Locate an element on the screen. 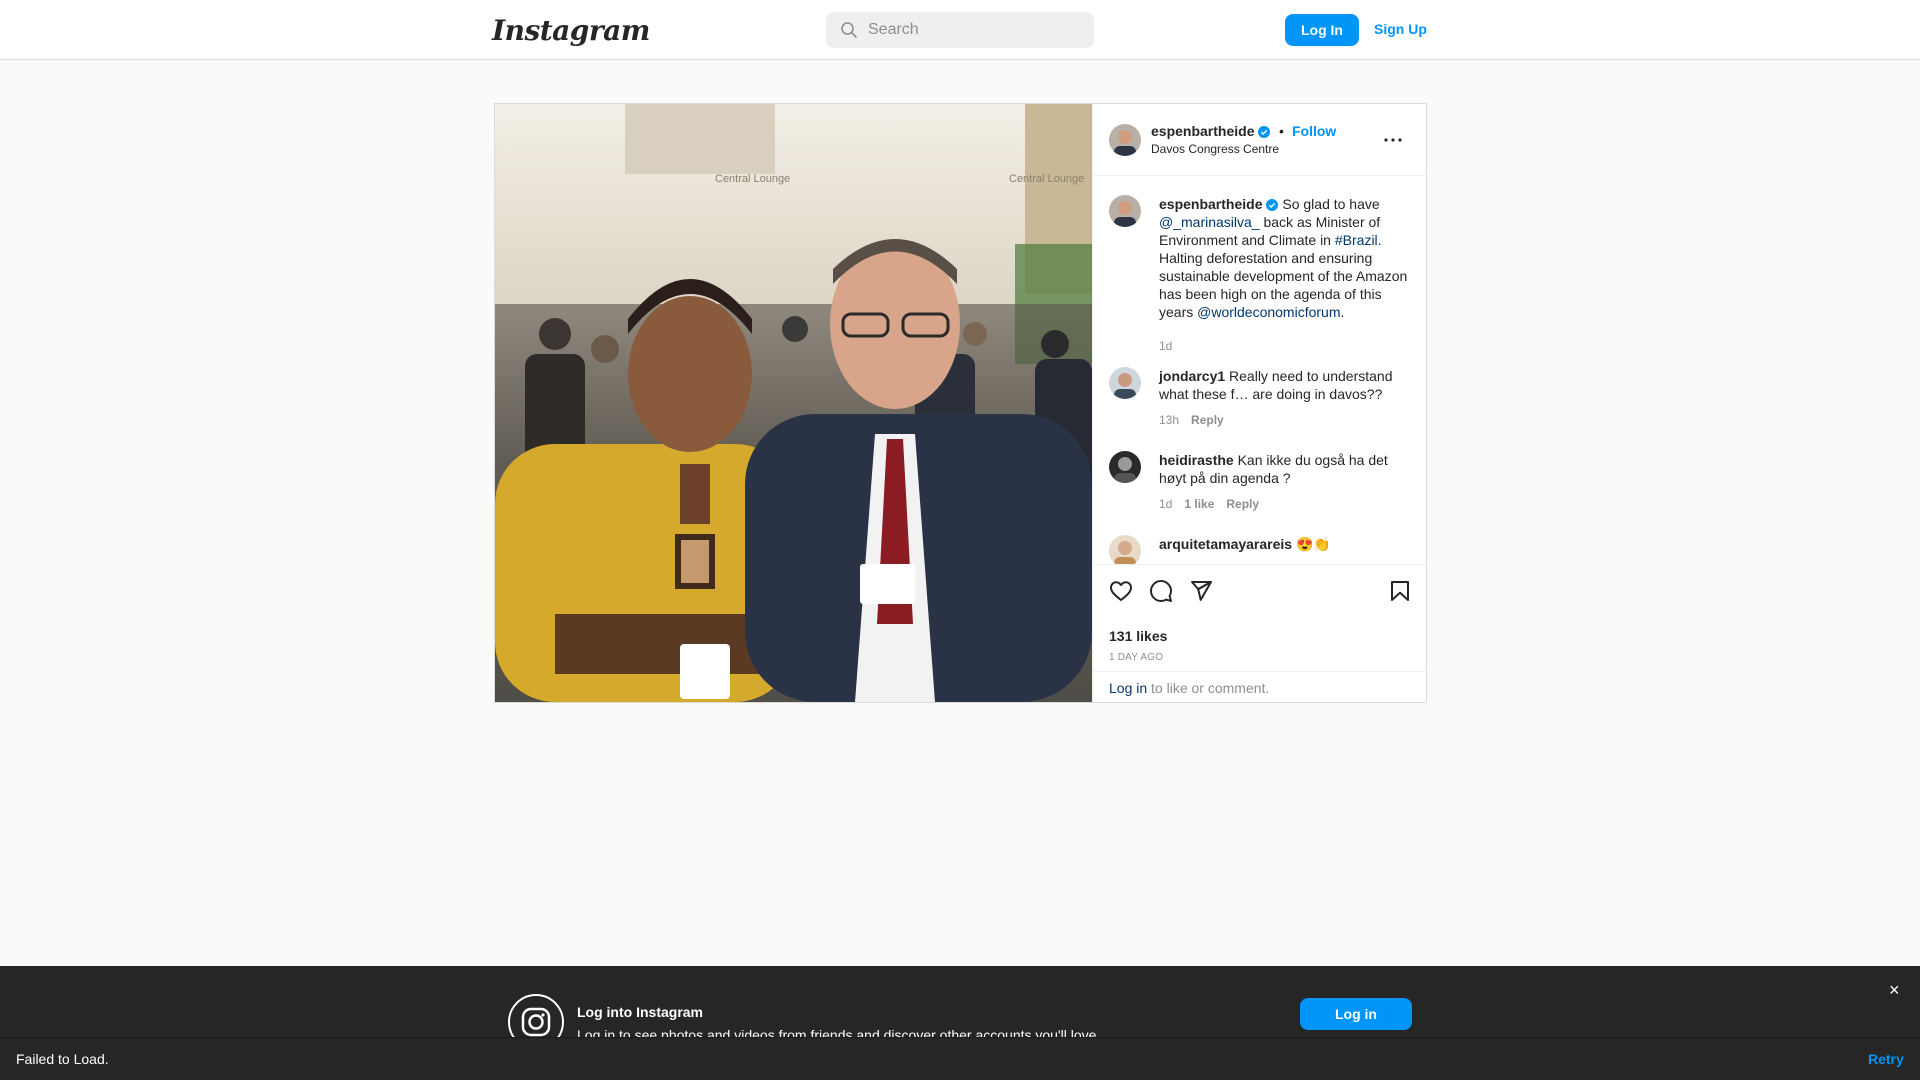  search-input is located at coordinates (976, 30).